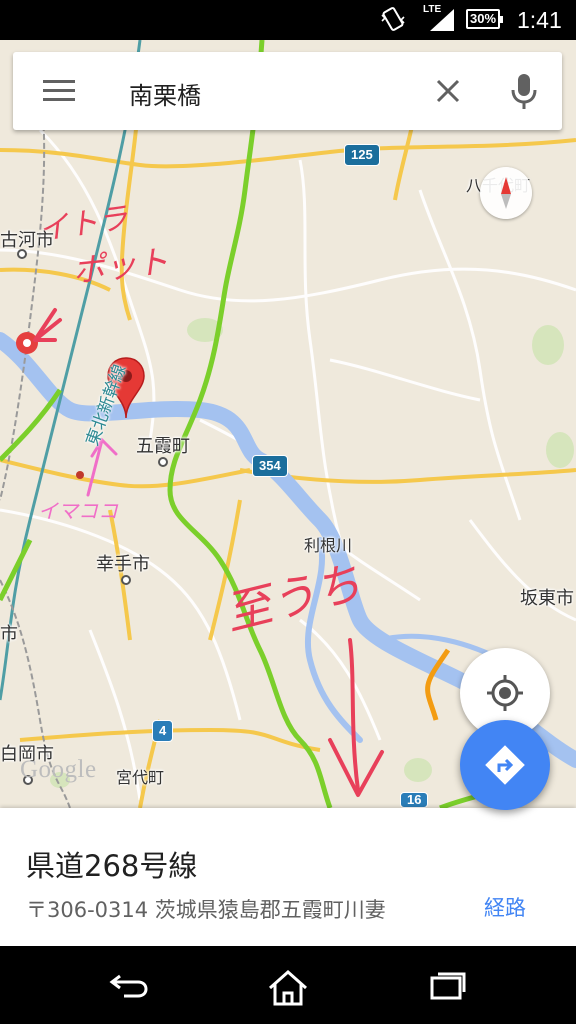 The image size is (576, 1024). I want to click on clock: 1:41, so click(539, 20).